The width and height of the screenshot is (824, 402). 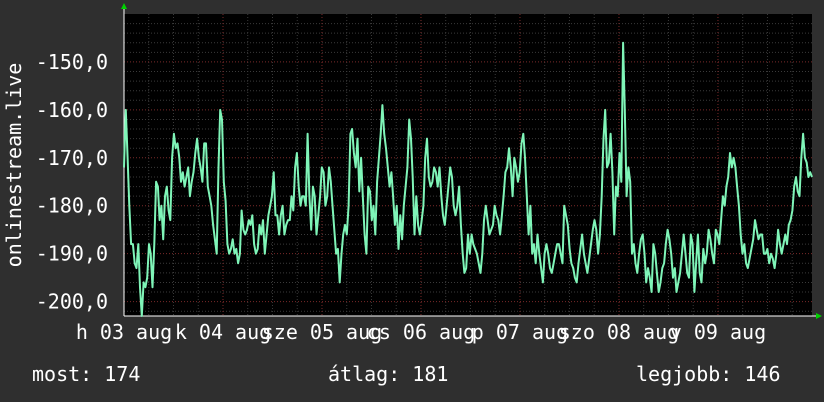 I want to click on x-tick-label: v 09 aug, so click(x=718, y=332).